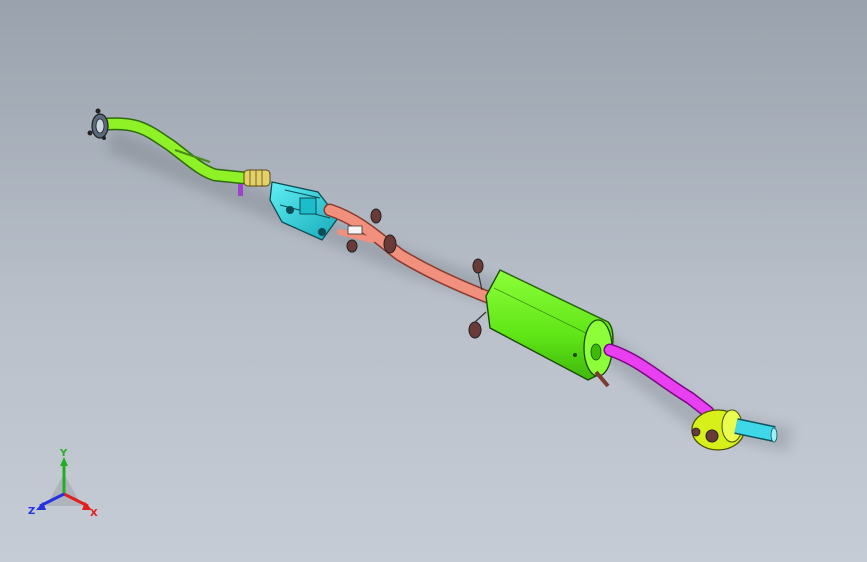 This screenshot has height=562, width=867. Describe the element at coordinates (67, 486) in the screenshot. I see `orientation-triad: Y X Z` at that location.